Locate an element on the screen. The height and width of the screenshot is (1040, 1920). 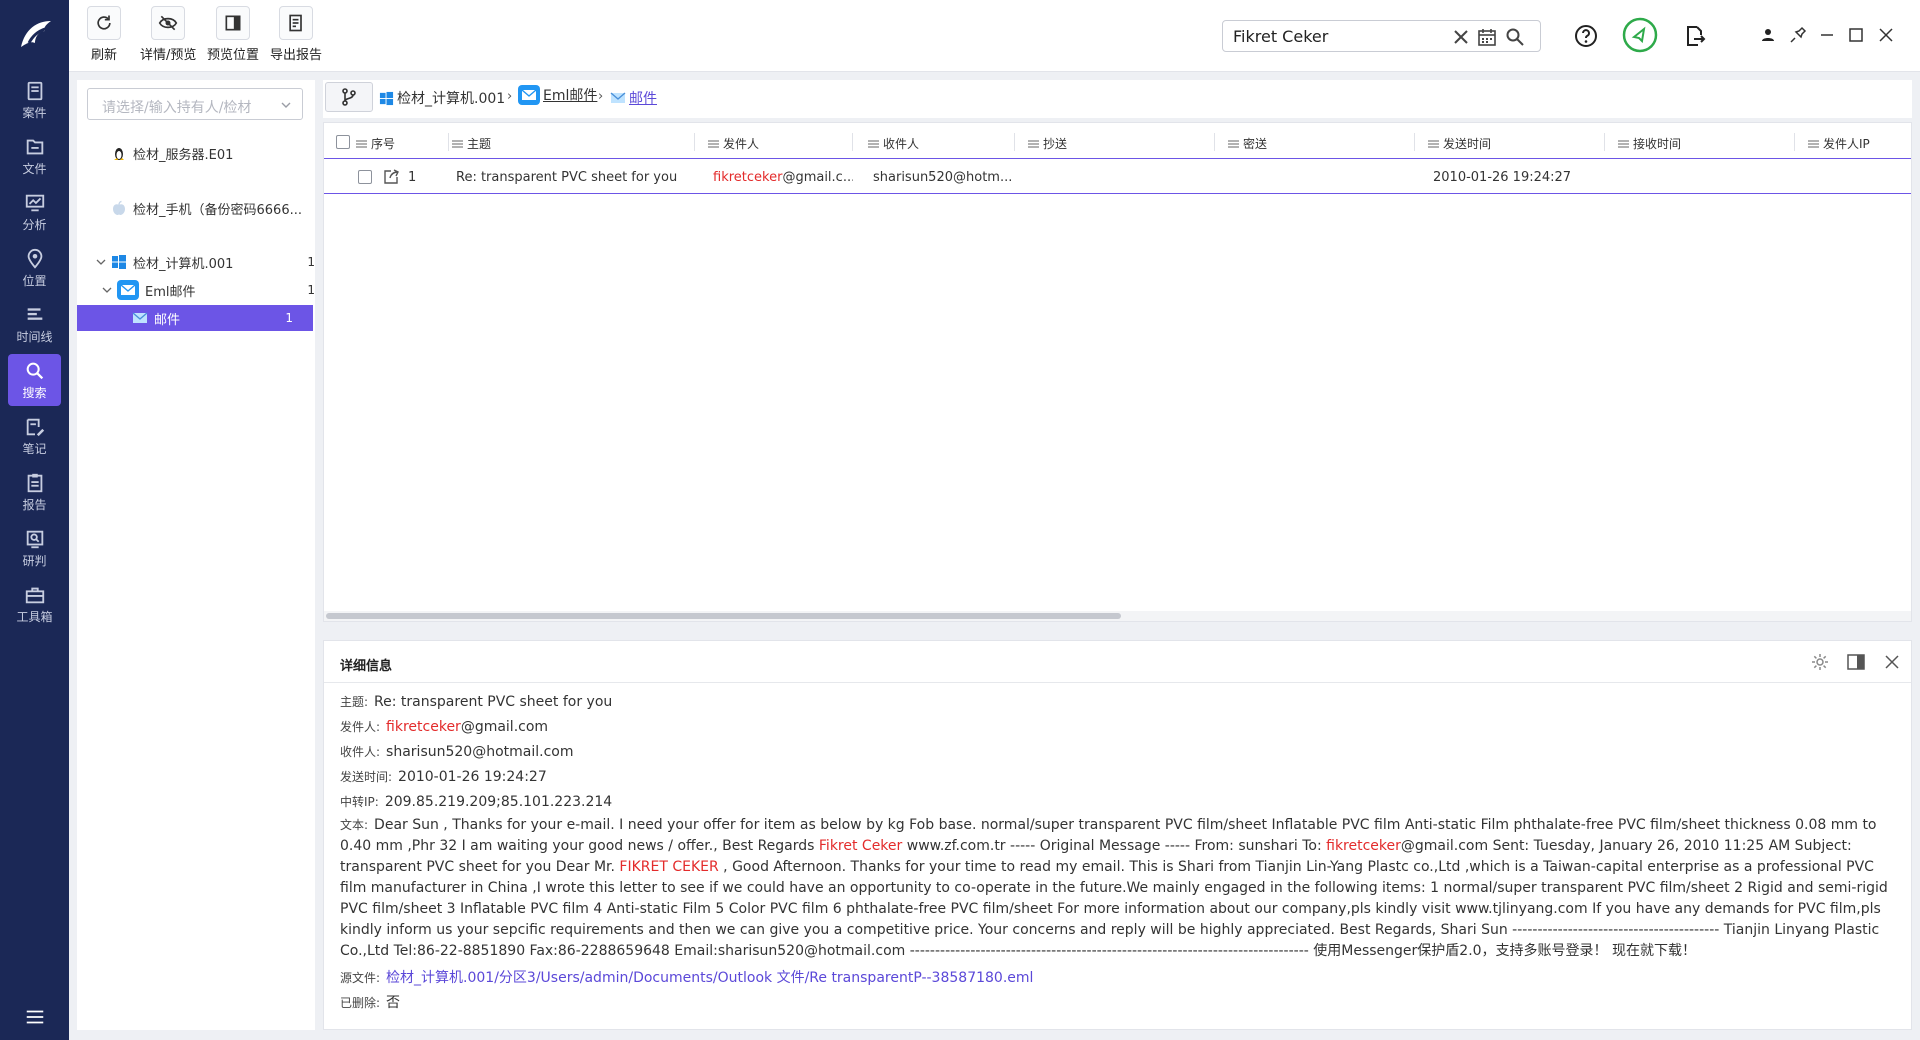
envelope-icon is located at coordinates (140, 317).